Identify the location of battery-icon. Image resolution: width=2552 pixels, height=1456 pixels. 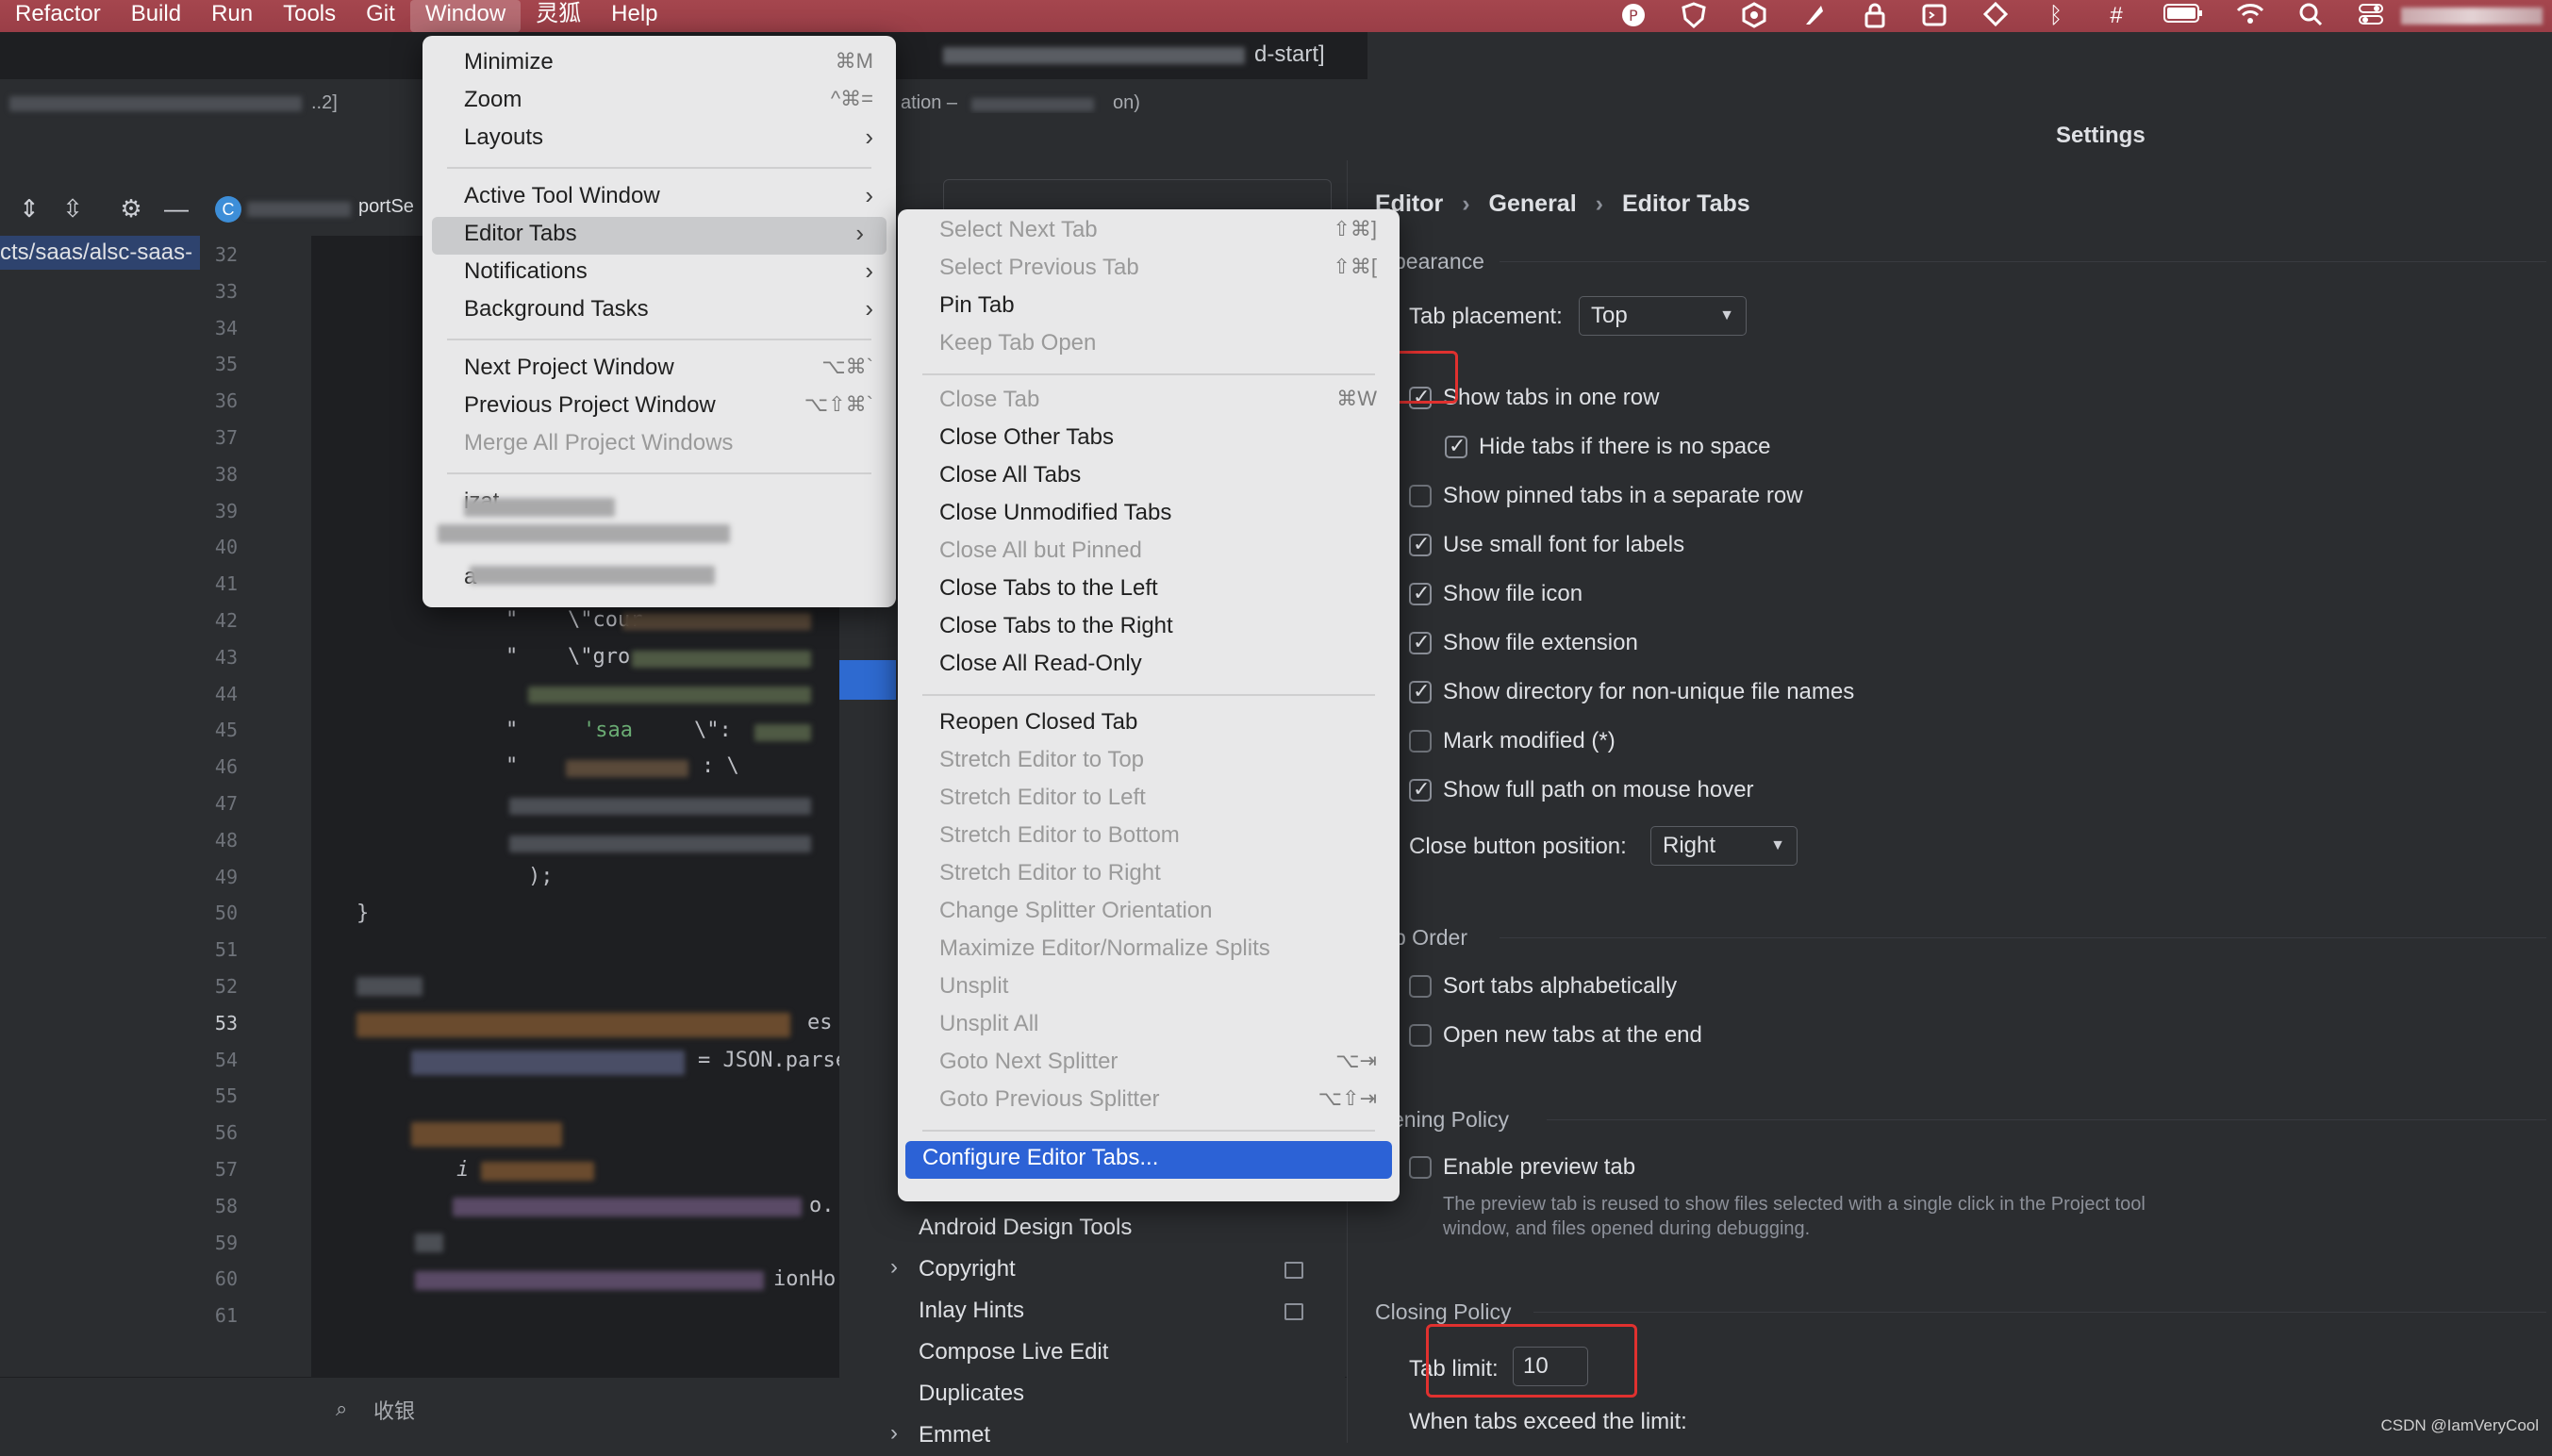
(2183, 16).